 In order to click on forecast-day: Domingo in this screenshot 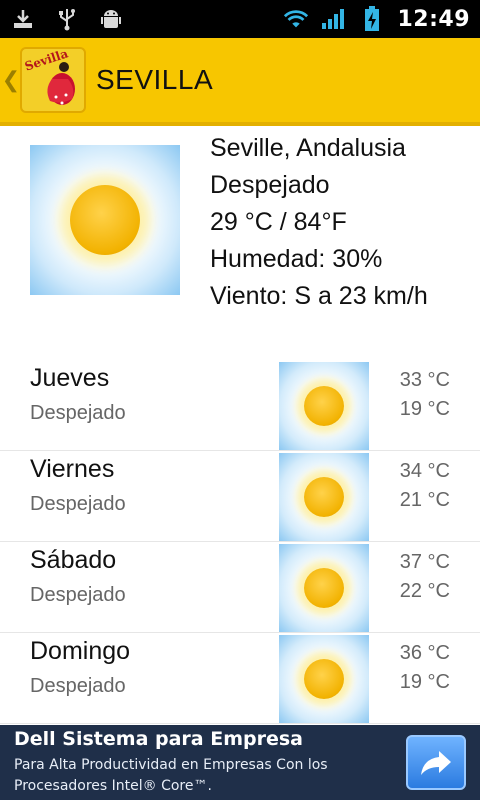, I will do `click(80, 651)`.